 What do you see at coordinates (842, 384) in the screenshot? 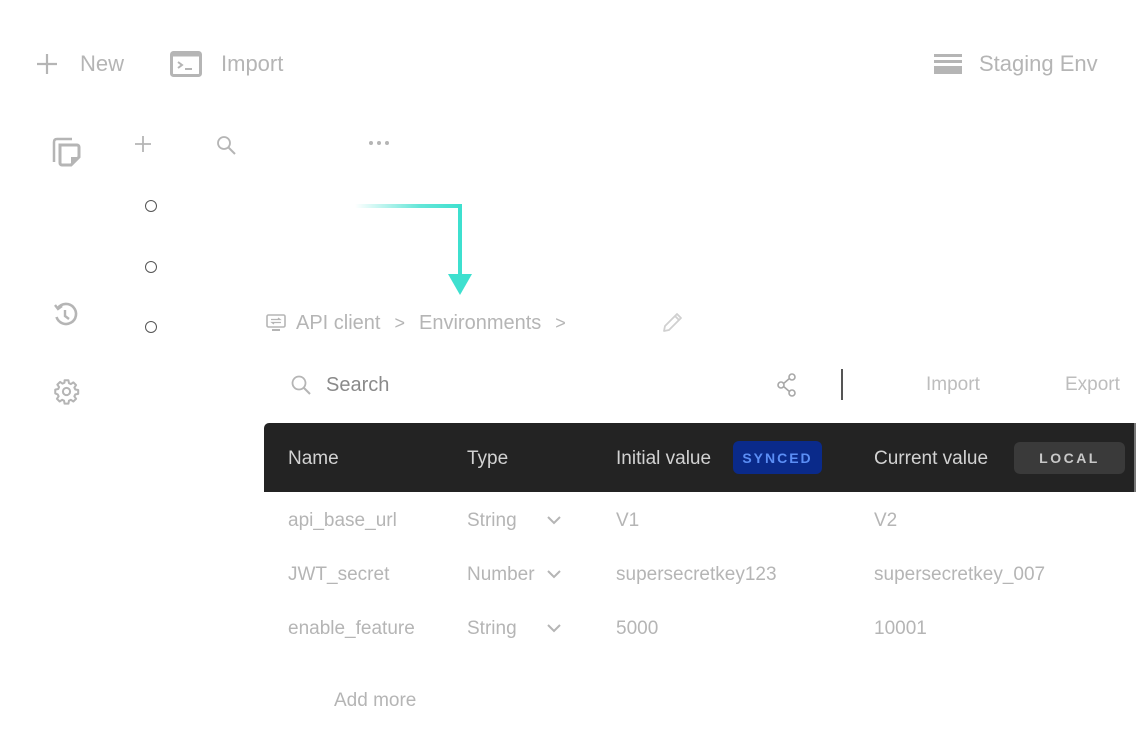
I see `toolbar-divider` at bounding box center [842, 384].